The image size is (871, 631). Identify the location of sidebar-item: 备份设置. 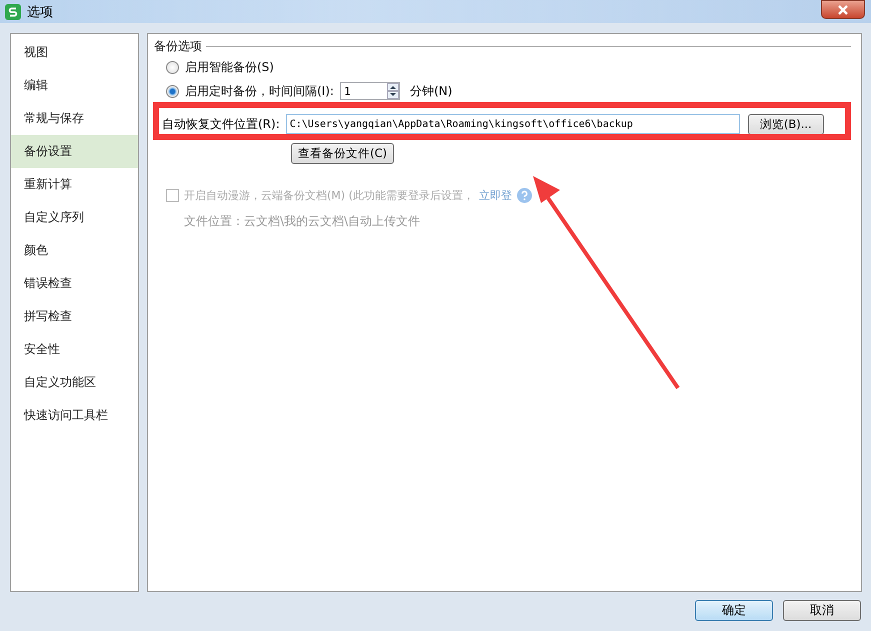
(74, 151).